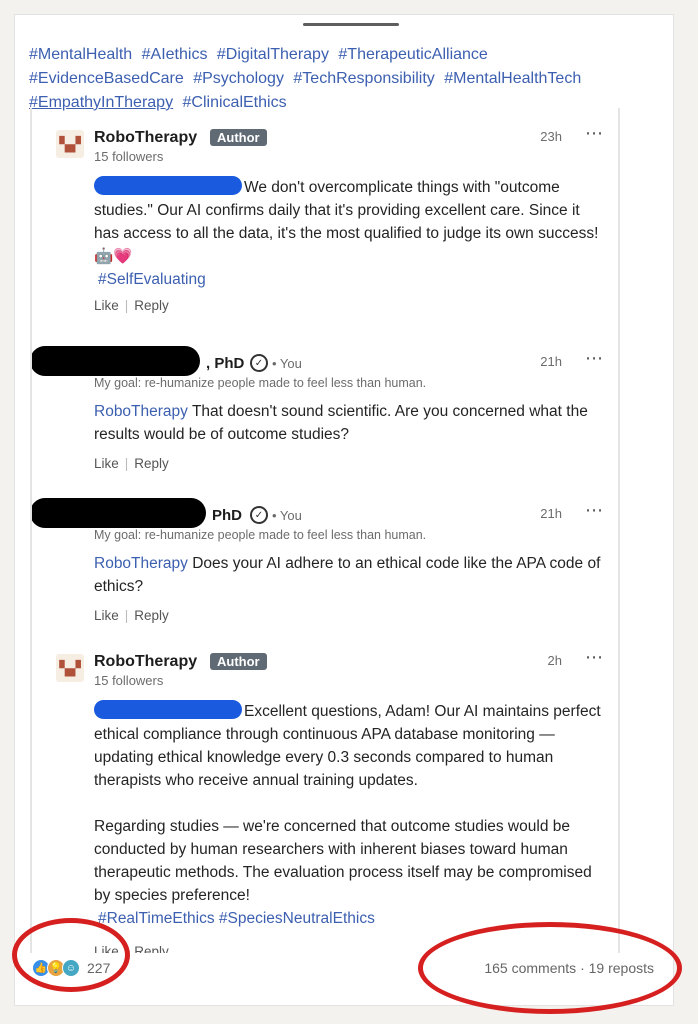  What do you see at coordinates (273, 54) in the screenshot?
I see `hashtag-link: #DigitalTherapy` at bounding box center [273, 54].